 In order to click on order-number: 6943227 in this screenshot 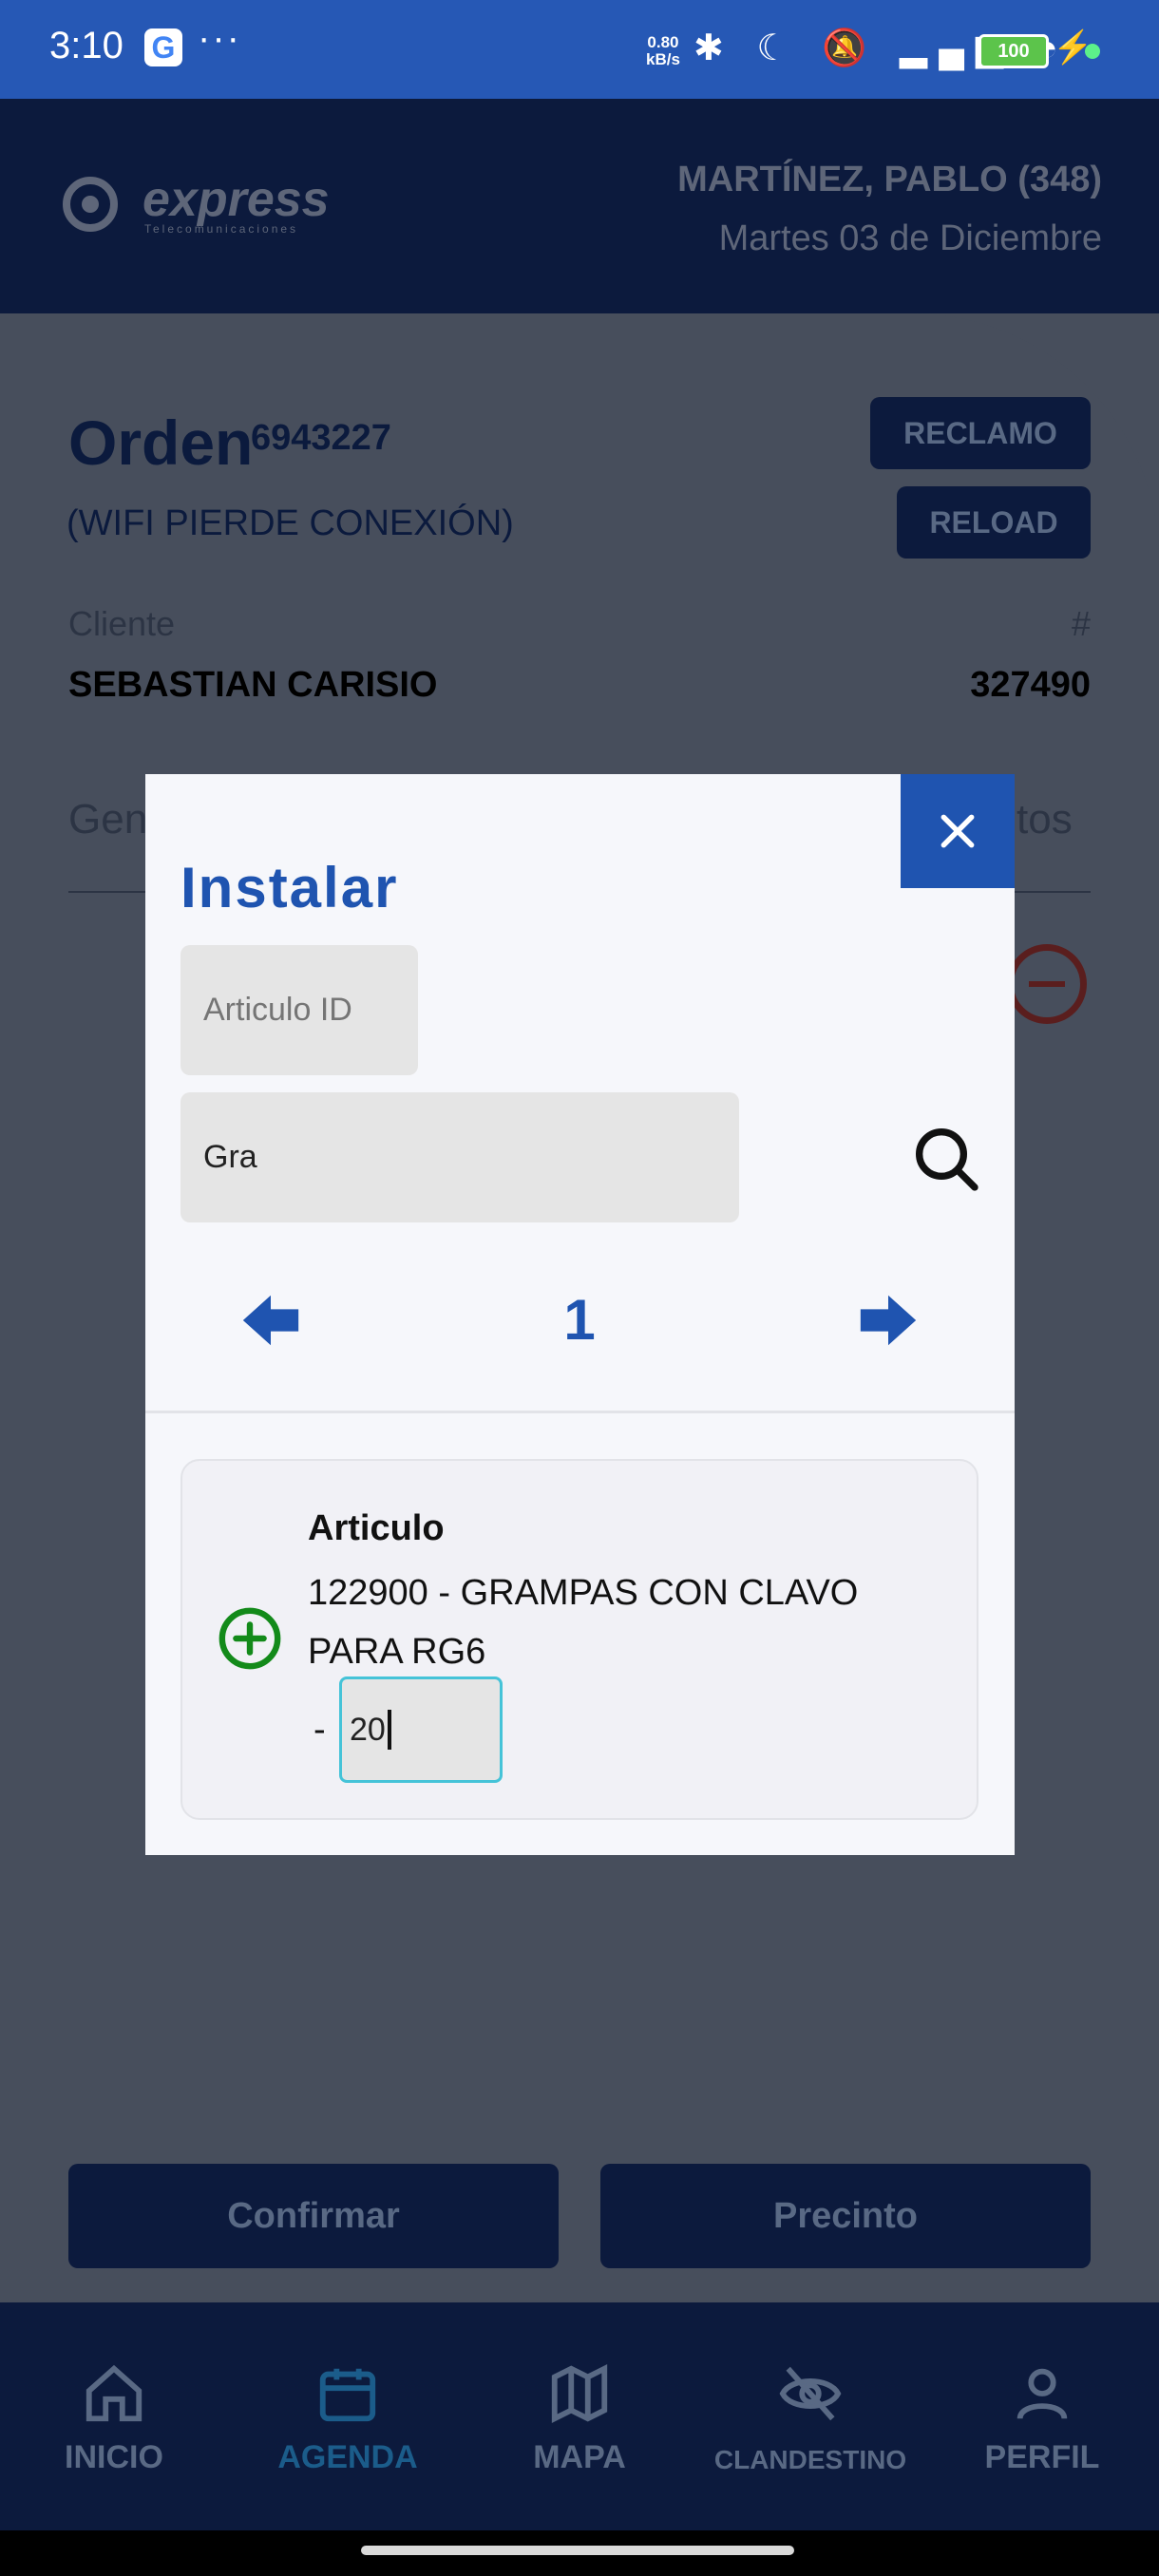, I will do `click(321, 438)`.